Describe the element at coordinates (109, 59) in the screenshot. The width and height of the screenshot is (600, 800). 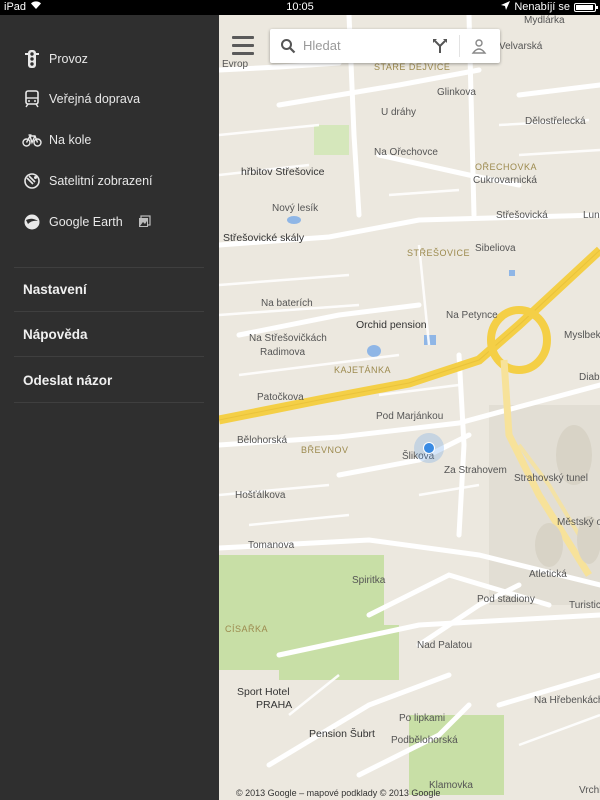
I see `menu-item-traffic: Provoz` at that location.